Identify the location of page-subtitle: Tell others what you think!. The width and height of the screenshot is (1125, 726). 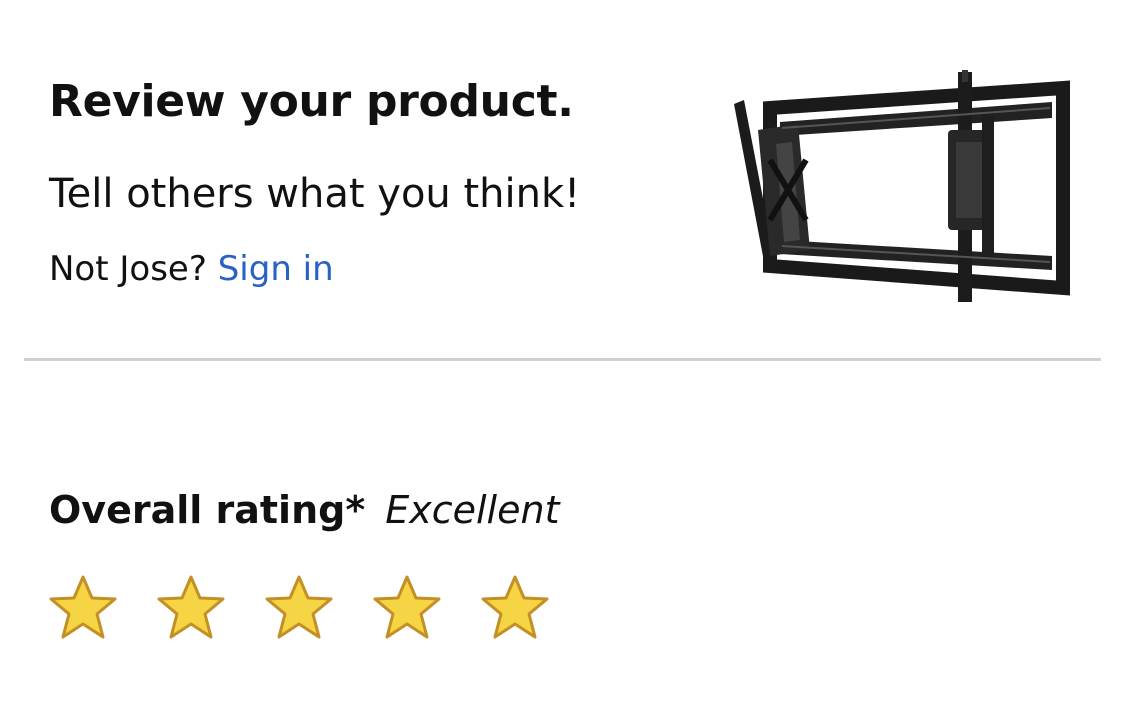
(315, 194).